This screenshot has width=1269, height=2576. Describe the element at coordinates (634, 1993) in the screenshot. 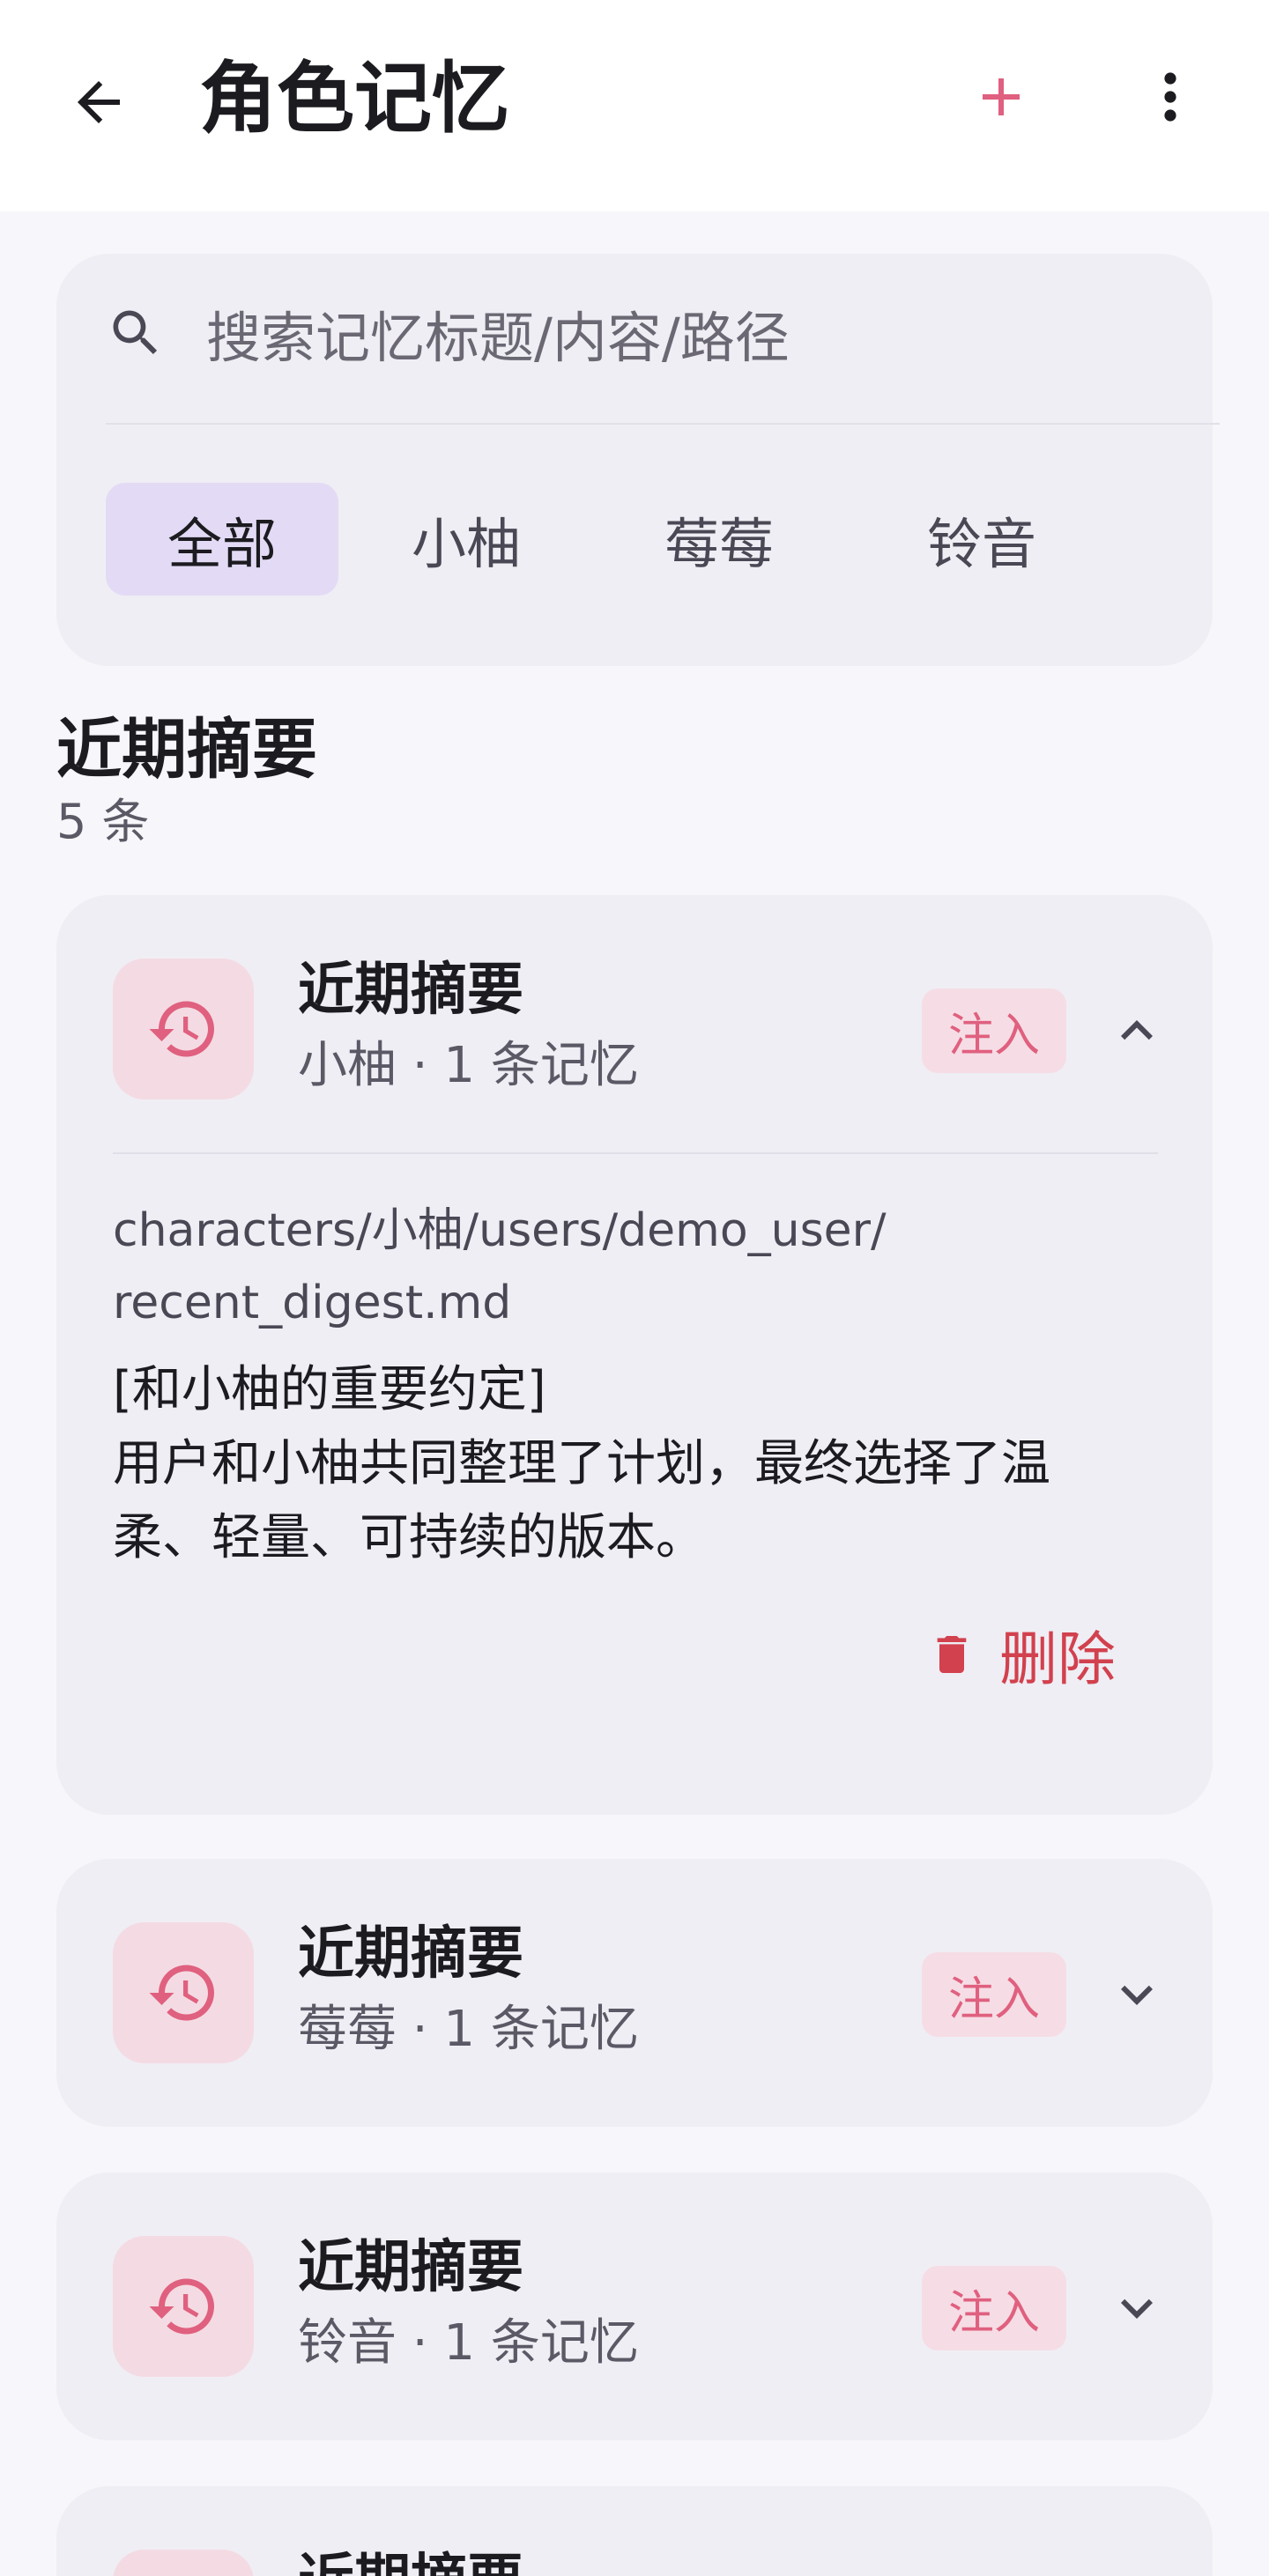

I see `memory-card: 近期摘要 莓莓 · 1 条记忆 注入` at that location.